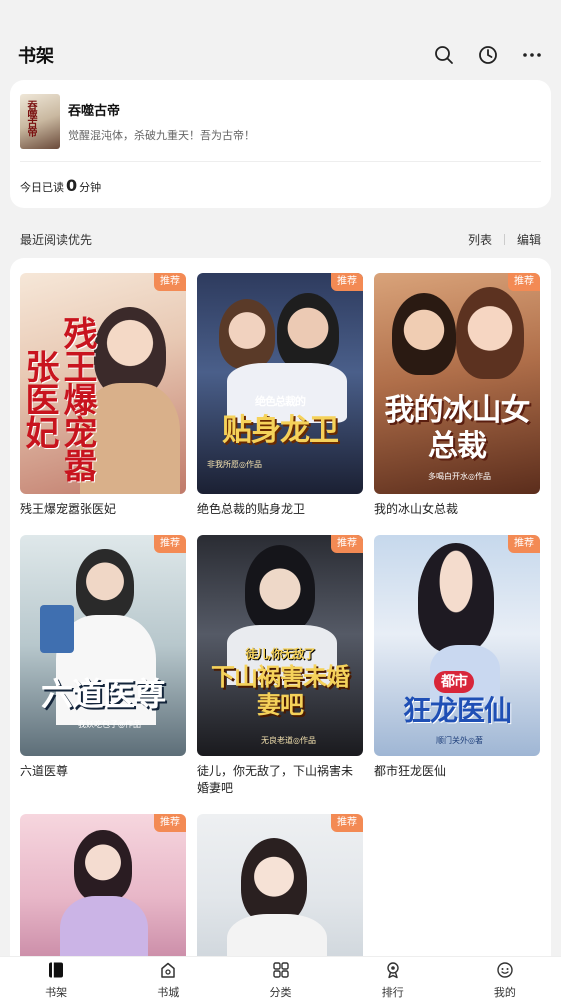 Image resolution: width=561 pixels, height=1002 pixels. I want to click on book-cover: 我的冰山女总裁 多喝白开水◎作品 推荐, so click(457, 383).